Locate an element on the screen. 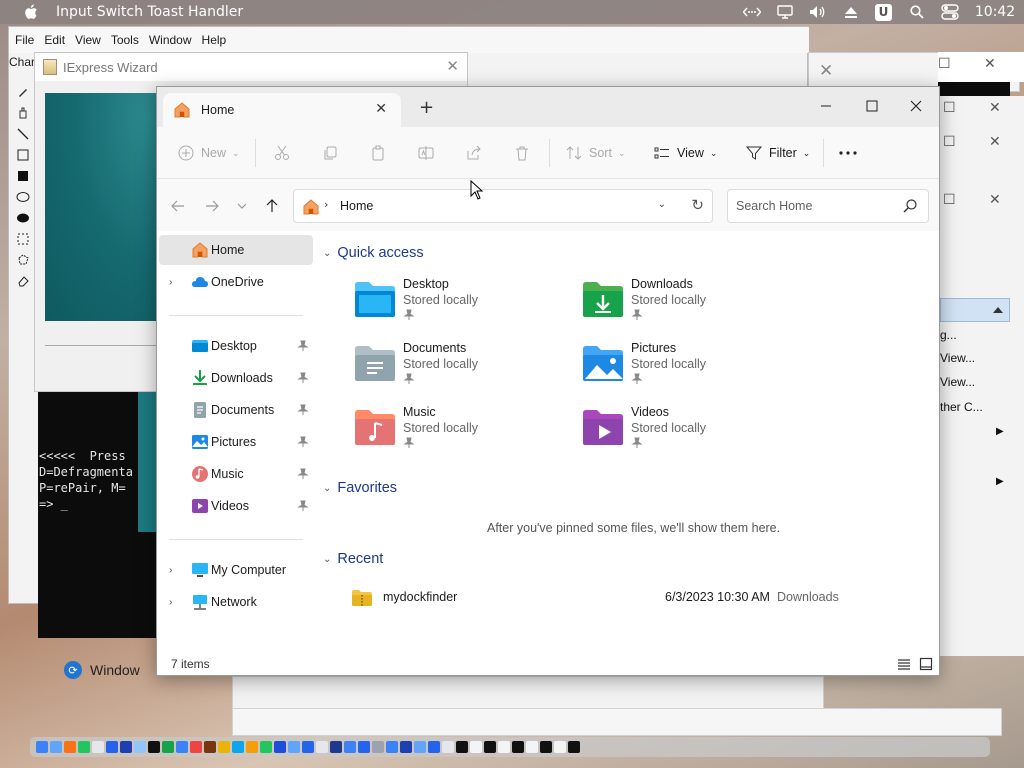 This screenshot has height=768, width=1024. lasso-tool-icon is located at coordinates (23, 260).